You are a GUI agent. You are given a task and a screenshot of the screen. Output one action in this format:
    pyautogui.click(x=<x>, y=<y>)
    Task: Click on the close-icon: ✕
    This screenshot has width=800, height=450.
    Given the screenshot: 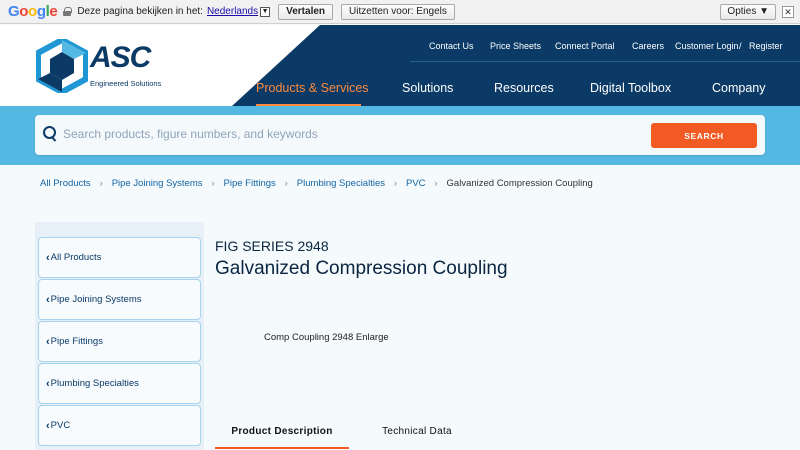 What is the action you would take?
    pyautogui.click(x=788, y=12)
    